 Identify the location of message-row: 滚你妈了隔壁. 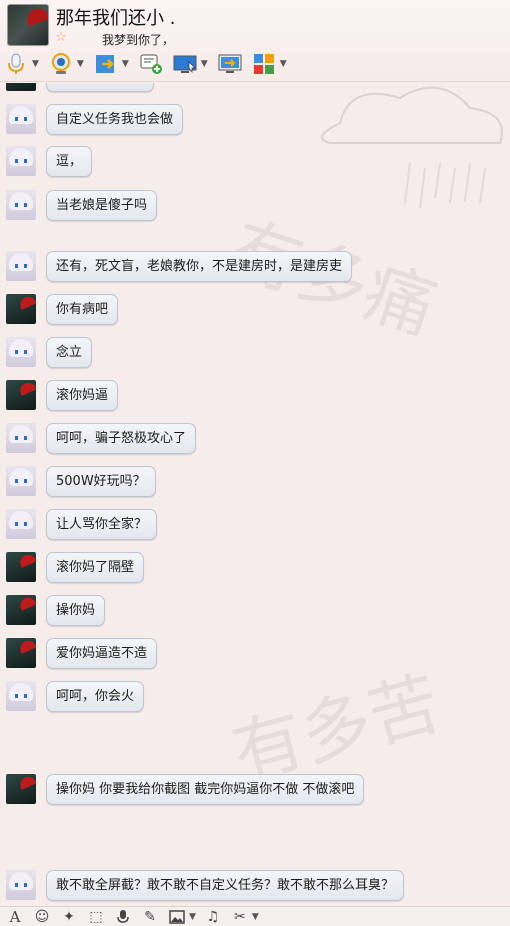
(75, 567).